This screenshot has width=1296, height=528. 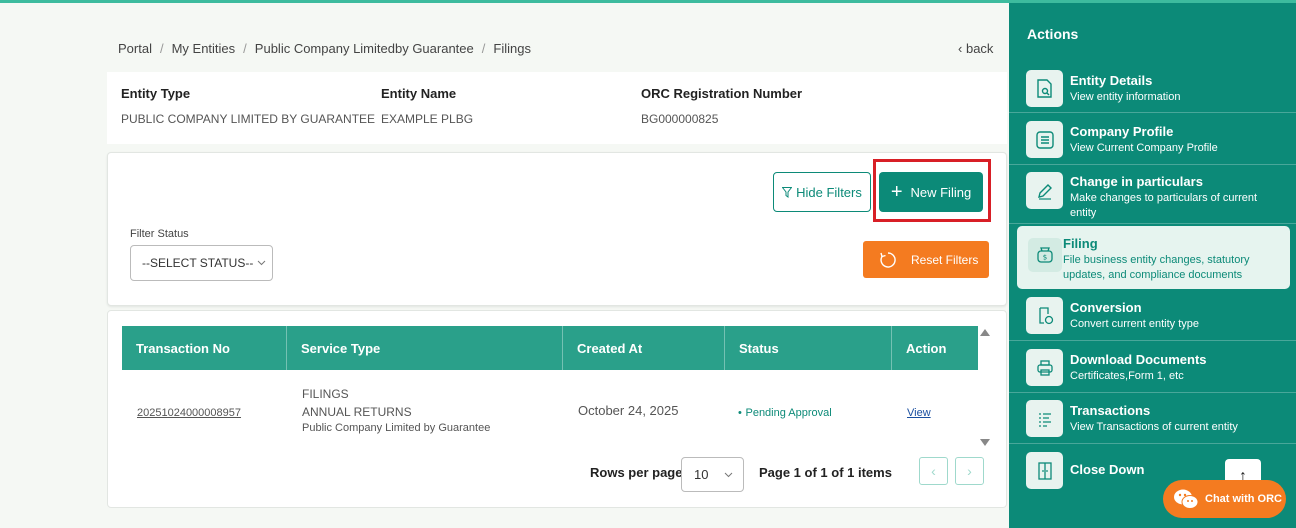 I want to click on chat-label: Chat with ORC, so click(x=1243, y=499).